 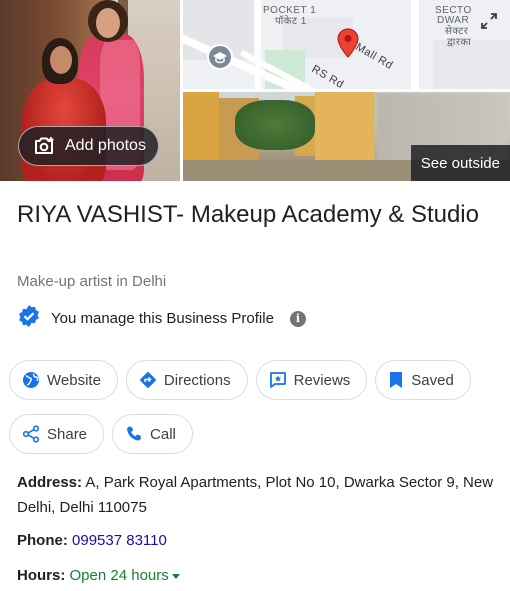 I want to click on call-label: Call, so click(x=163, y=434).